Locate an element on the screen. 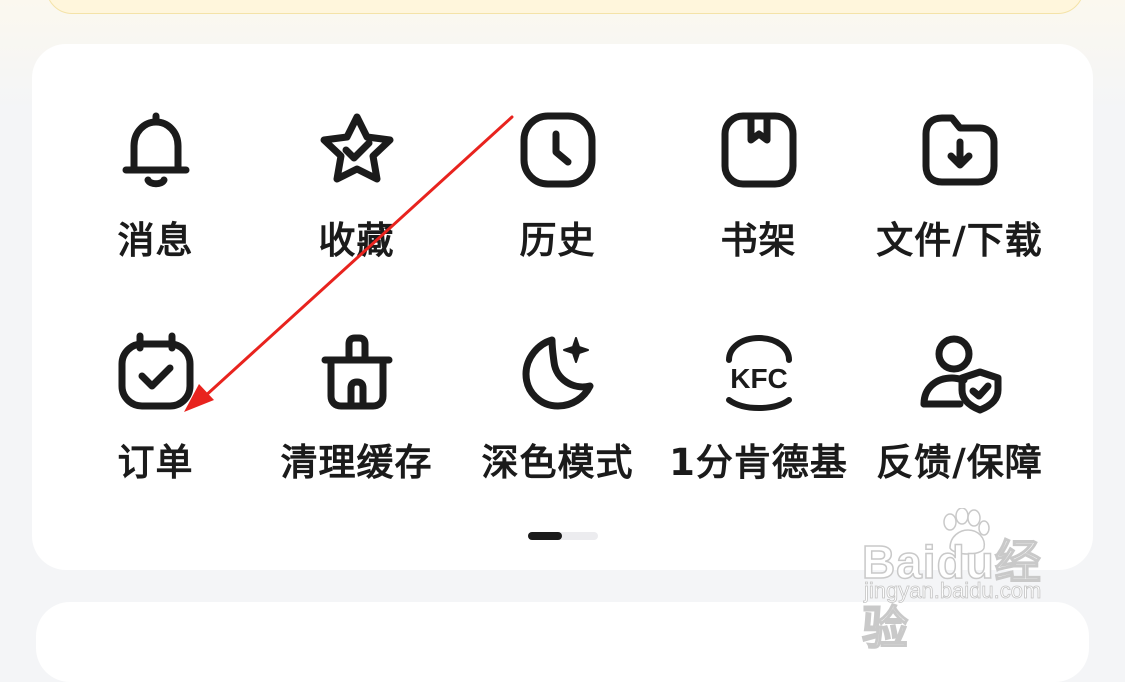 The image size is (1125, 682). menu-item-label: 收藏 is located at coordinates (356, 240).